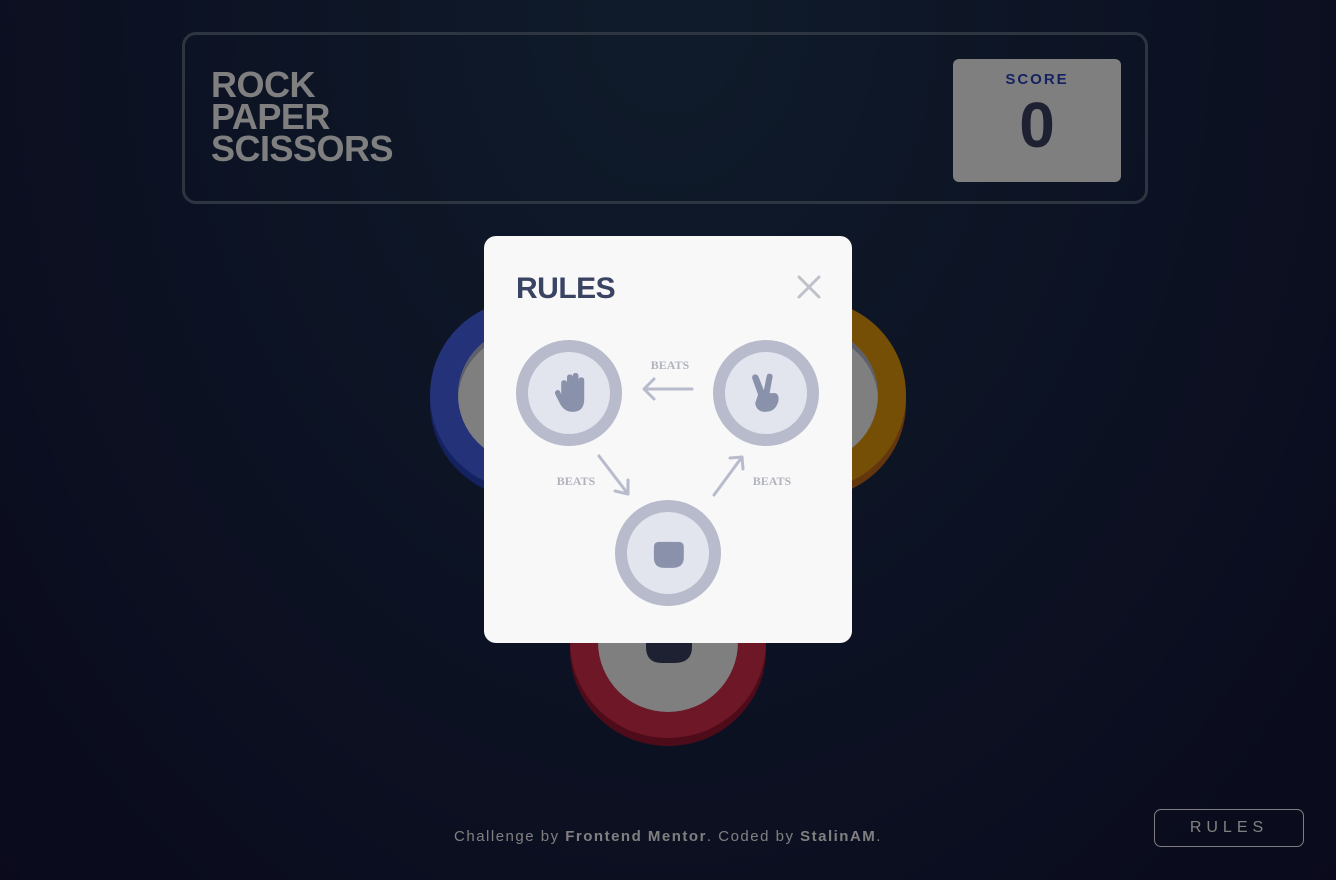 The height and width of the screenshot is (880, 1336). Describe the element at coordinates (772, 481) in the screenshot. I see `beats-label-right: BEATS` at that location.